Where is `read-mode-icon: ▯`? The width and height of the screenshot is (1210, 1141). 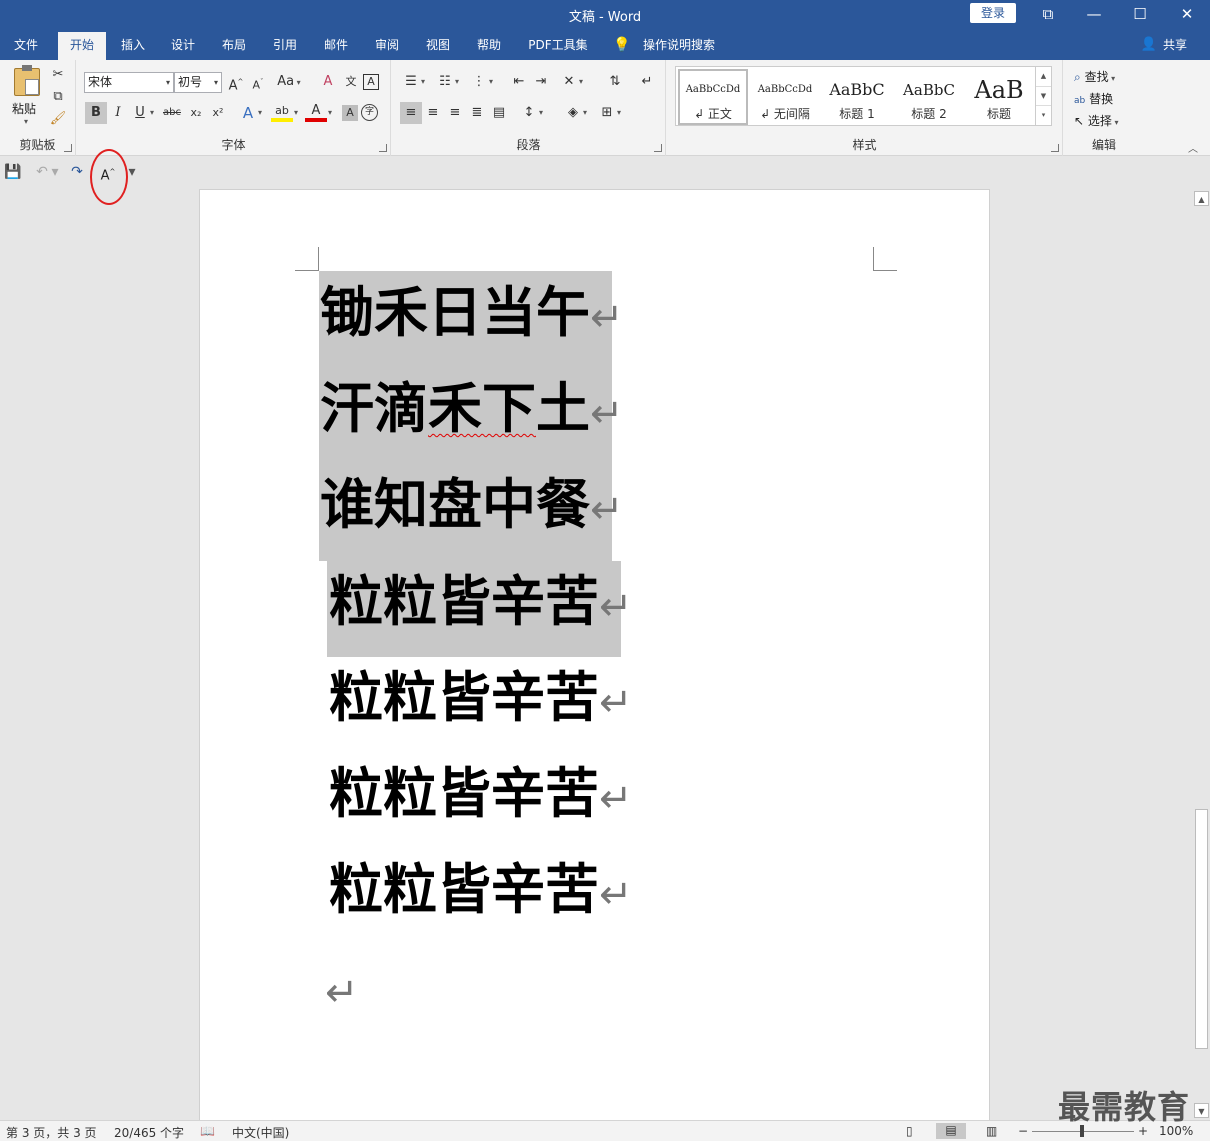 read-mode-icon: ▯ is located at coordinates (909, 1131).